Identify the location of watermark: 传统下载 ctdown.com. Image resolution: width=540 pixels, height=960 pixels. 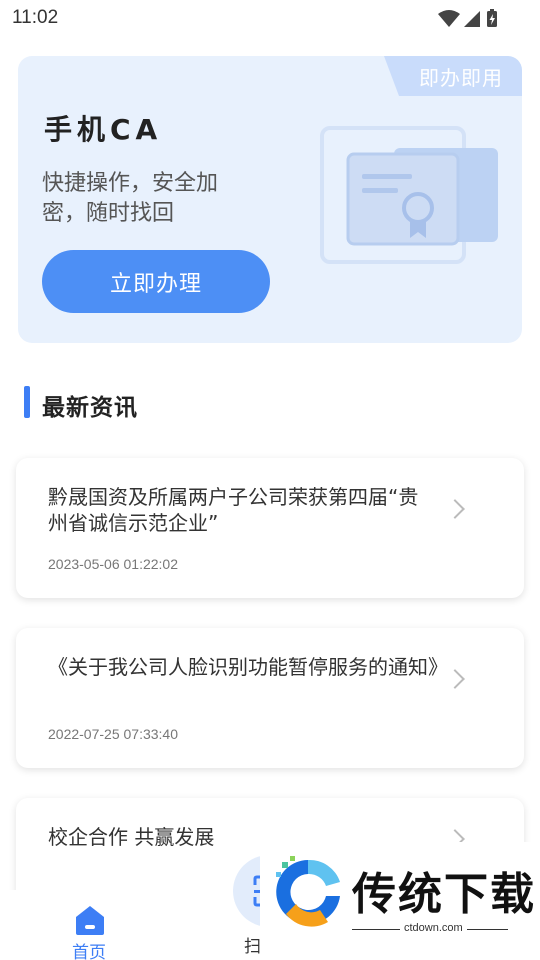
(400, 892).